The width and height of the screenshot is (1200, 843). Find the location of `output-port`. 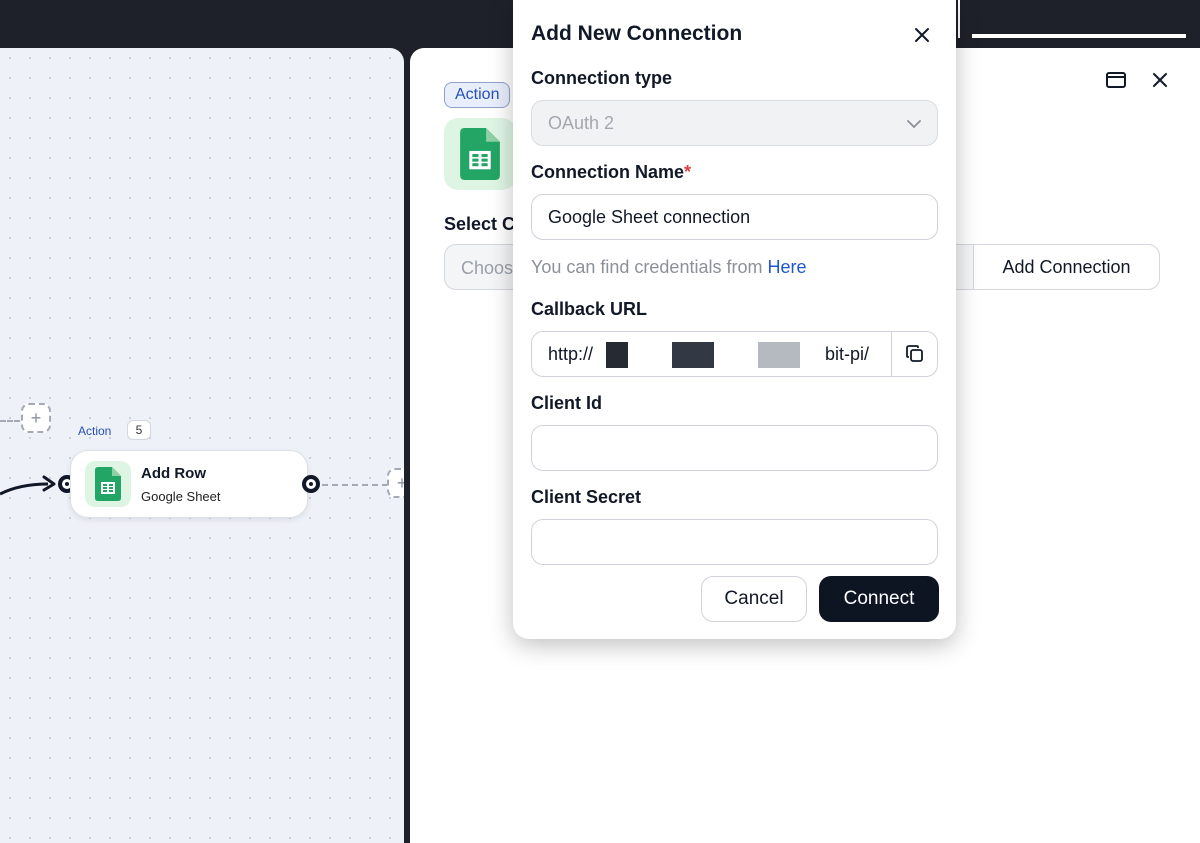

output-port is located at coordinates (311, 484).